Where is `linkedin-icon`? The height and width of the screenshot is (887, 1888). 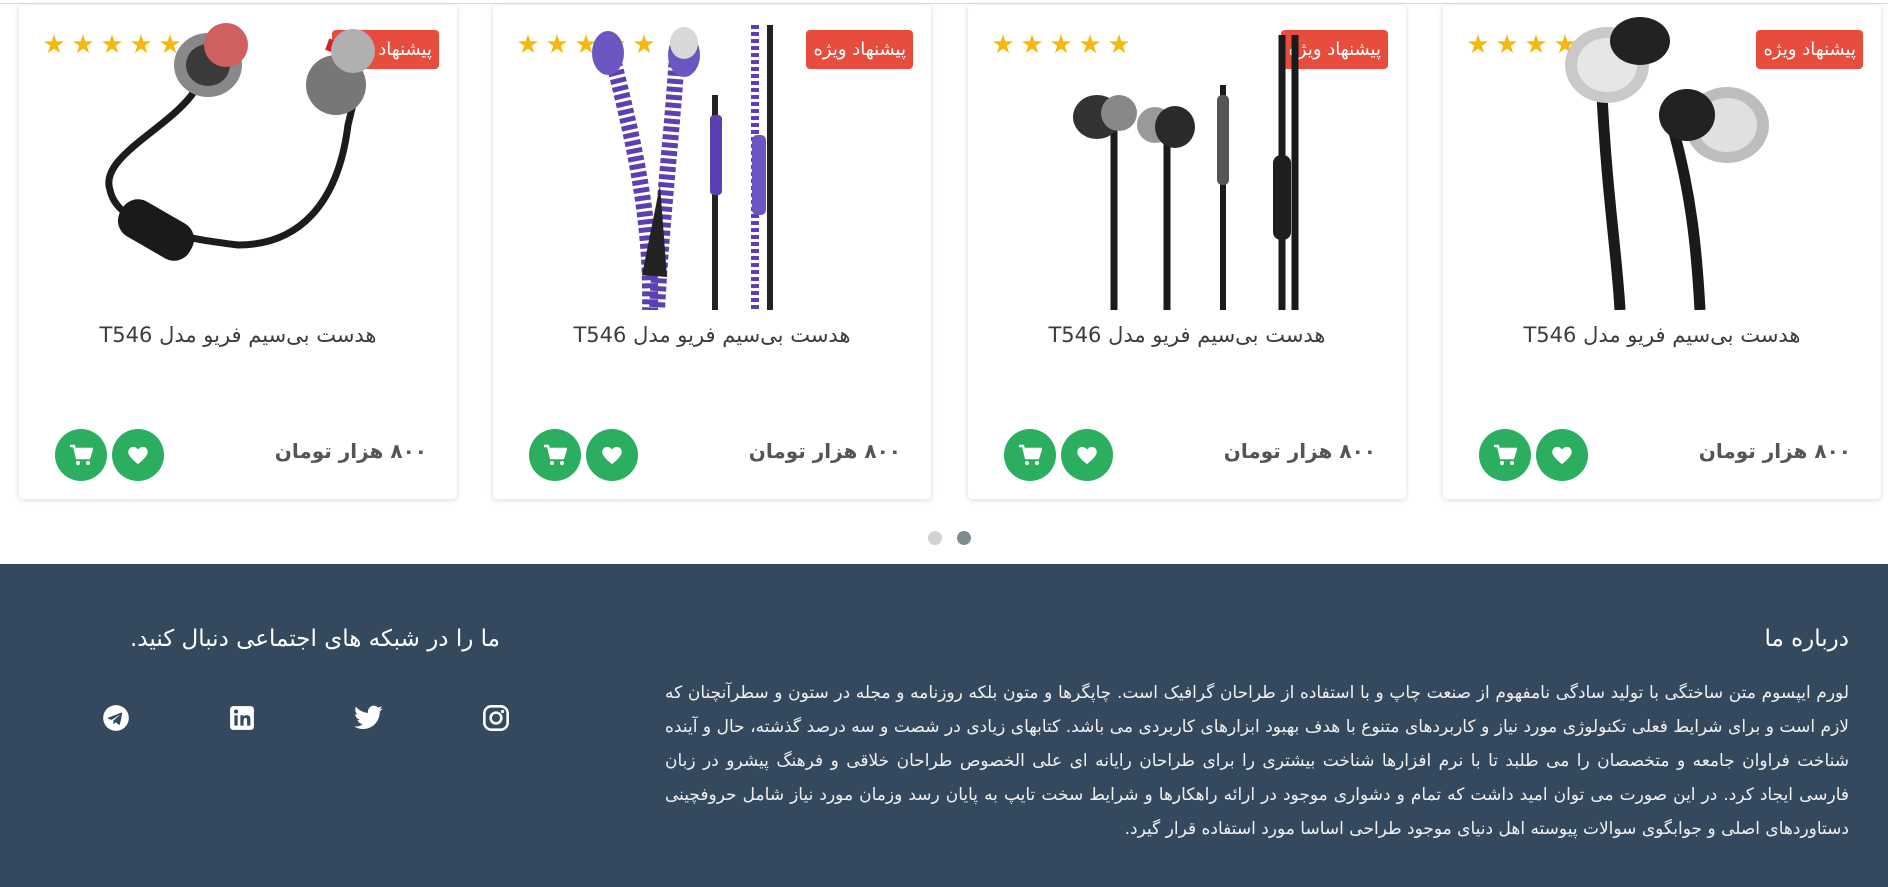
linkedin-icon is located at coordinates (242, 718).